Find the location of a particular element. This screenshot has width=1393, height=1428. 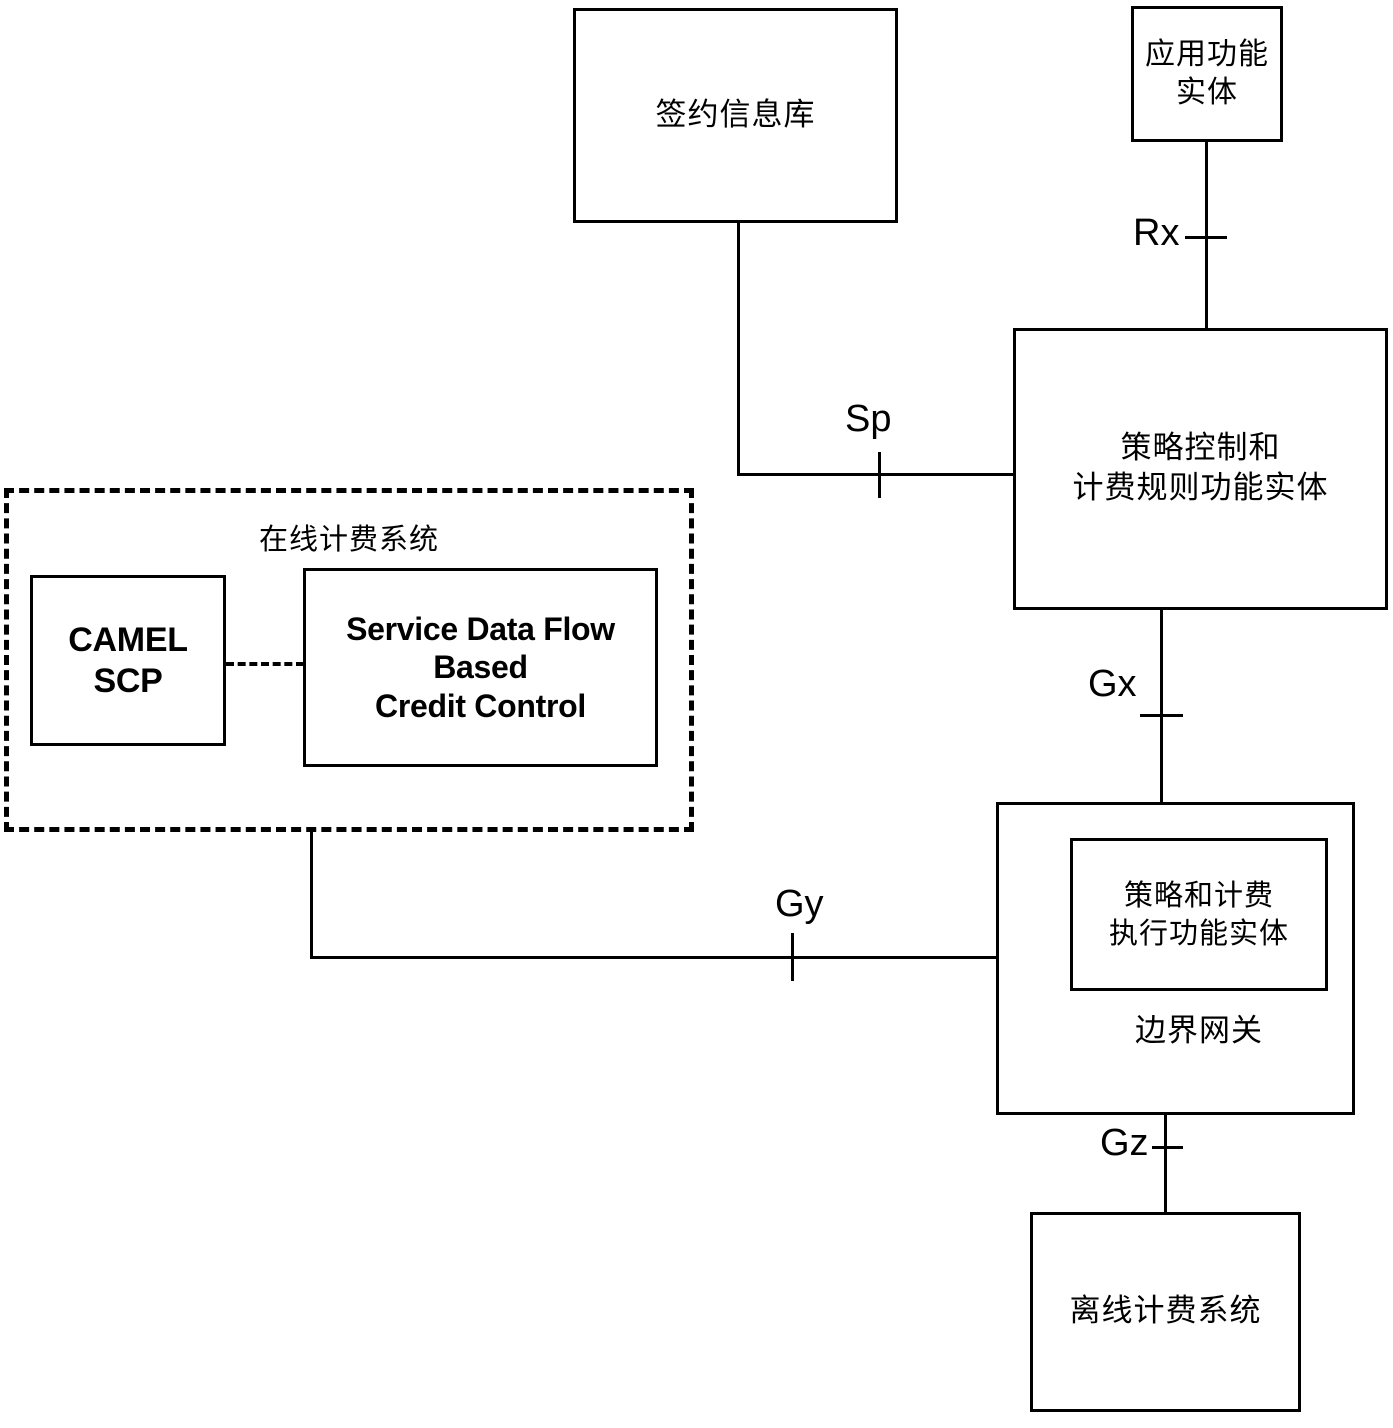

node-border-gateway-label: 边界网关 is located at coordinates (1199, 1031).